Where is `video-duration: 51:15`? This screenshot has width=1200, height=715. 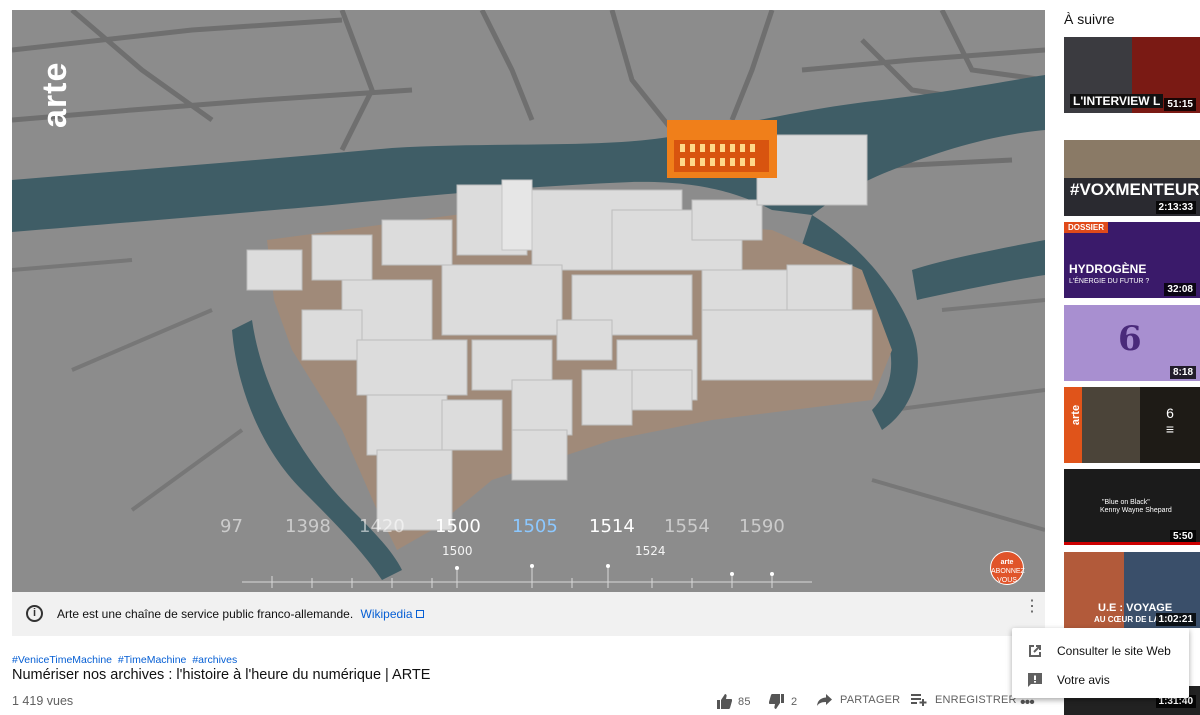
video-duration: 51:15 is located at coordinates (1180, 104).